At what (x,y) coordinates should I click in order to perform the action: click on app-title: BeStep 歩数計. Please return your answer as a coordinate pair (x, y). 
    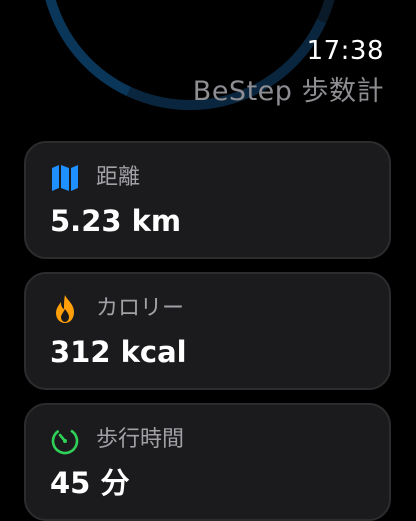
    Looking at the image, I should click on (288, 91).